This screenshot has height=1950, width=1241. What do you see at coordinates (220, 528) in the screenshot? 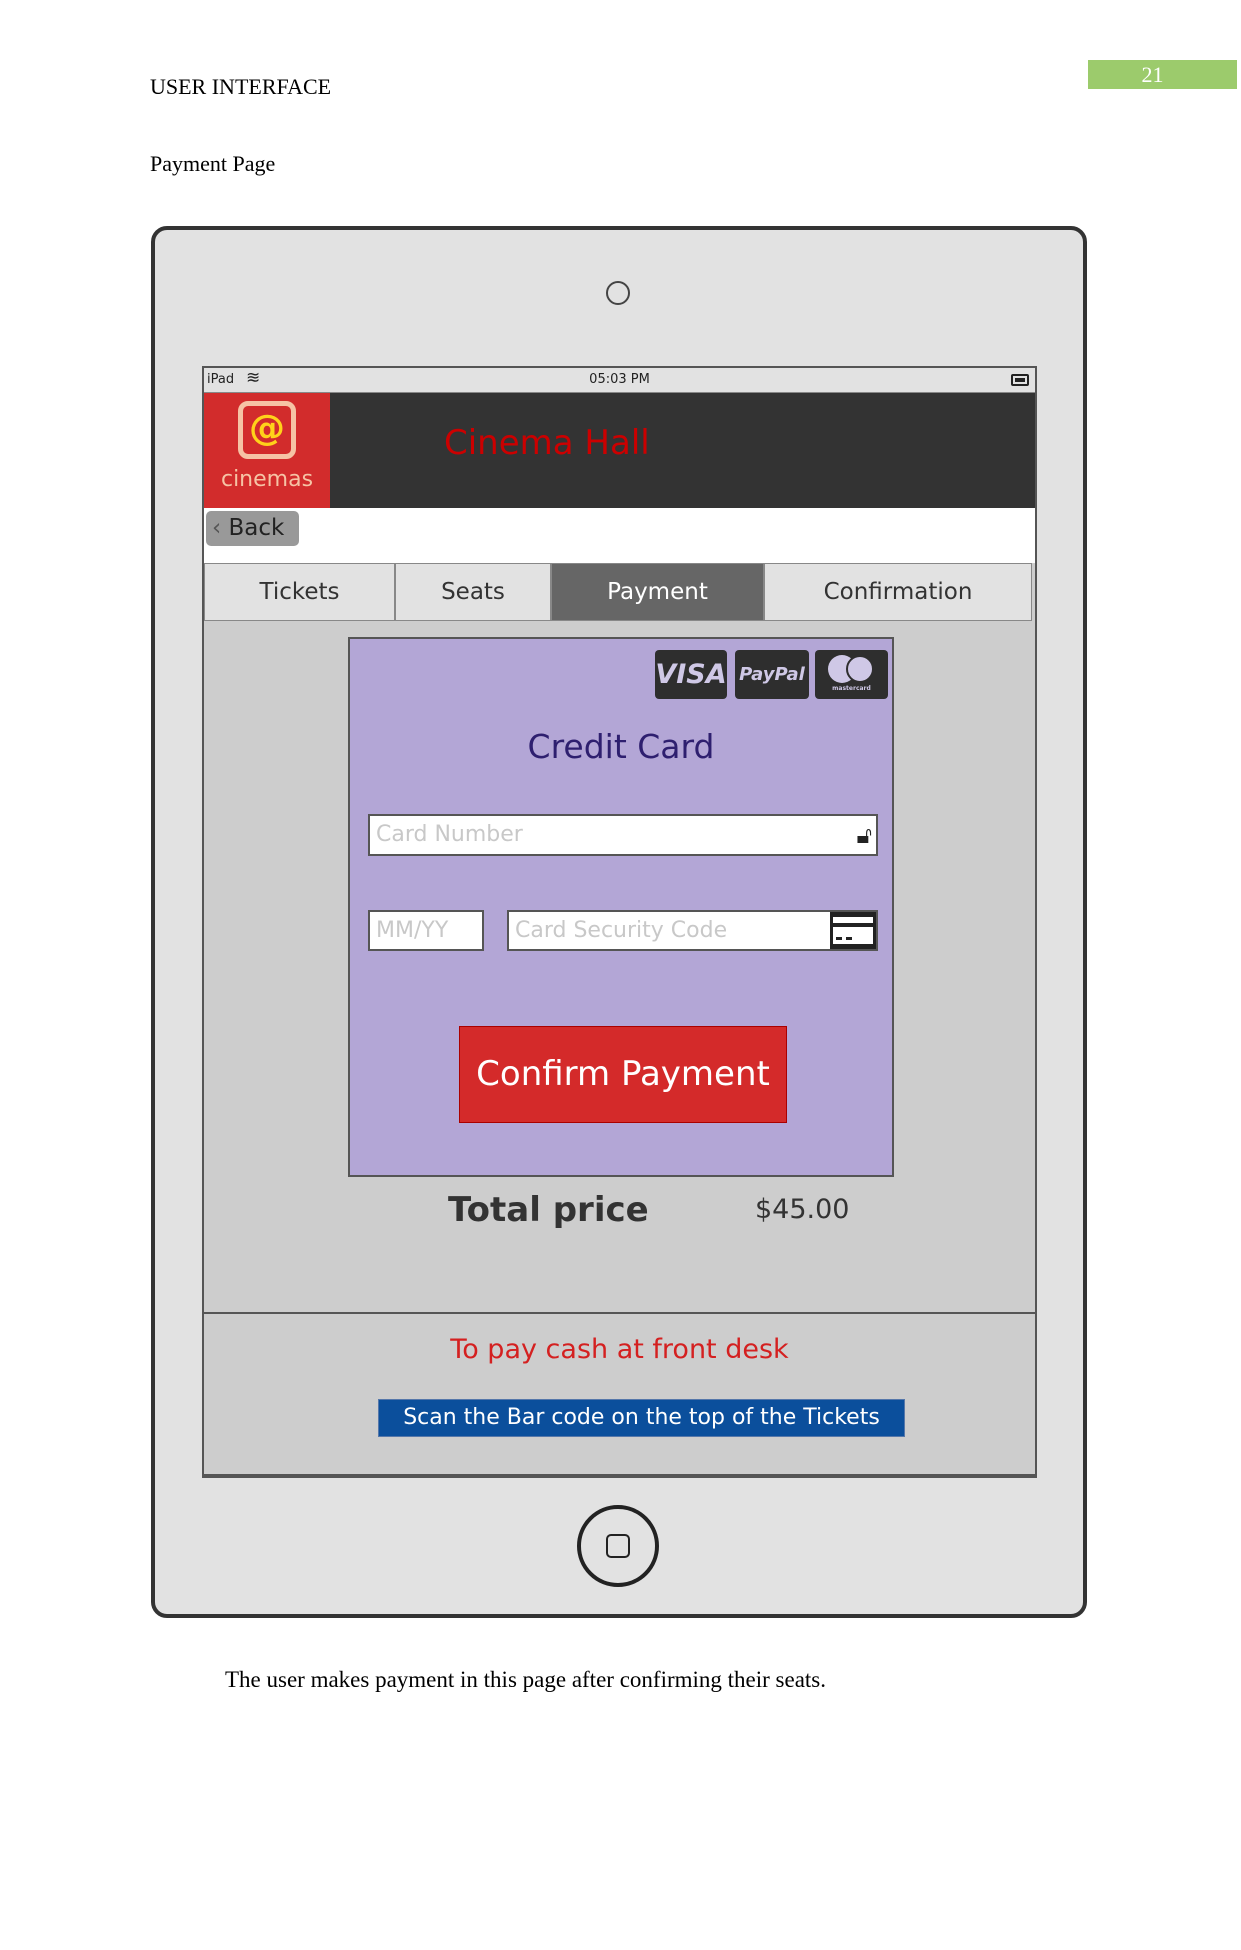
I see `chevron-left-icon: ‹` at bounding box center [220, 528].